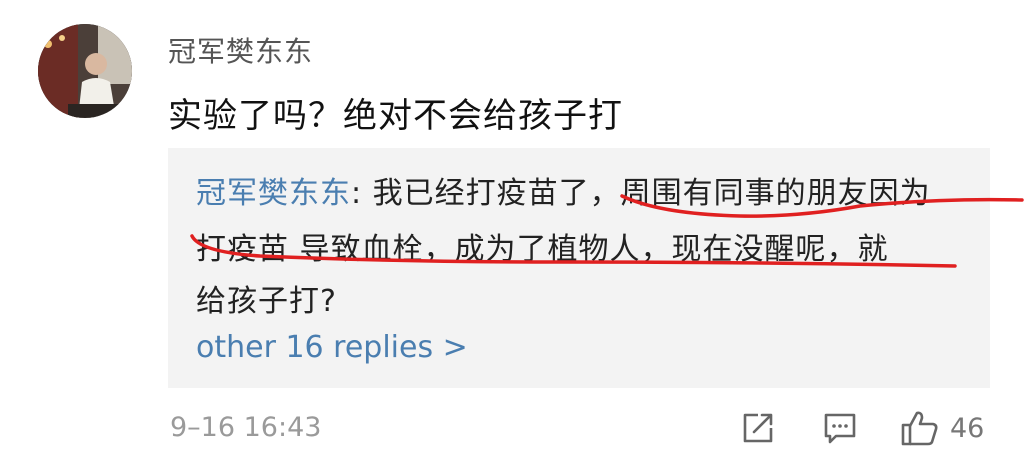 Image resolution: width=1024 pixels, height=470 pixels. I want to click on like-count: 46, so click(967, 428).